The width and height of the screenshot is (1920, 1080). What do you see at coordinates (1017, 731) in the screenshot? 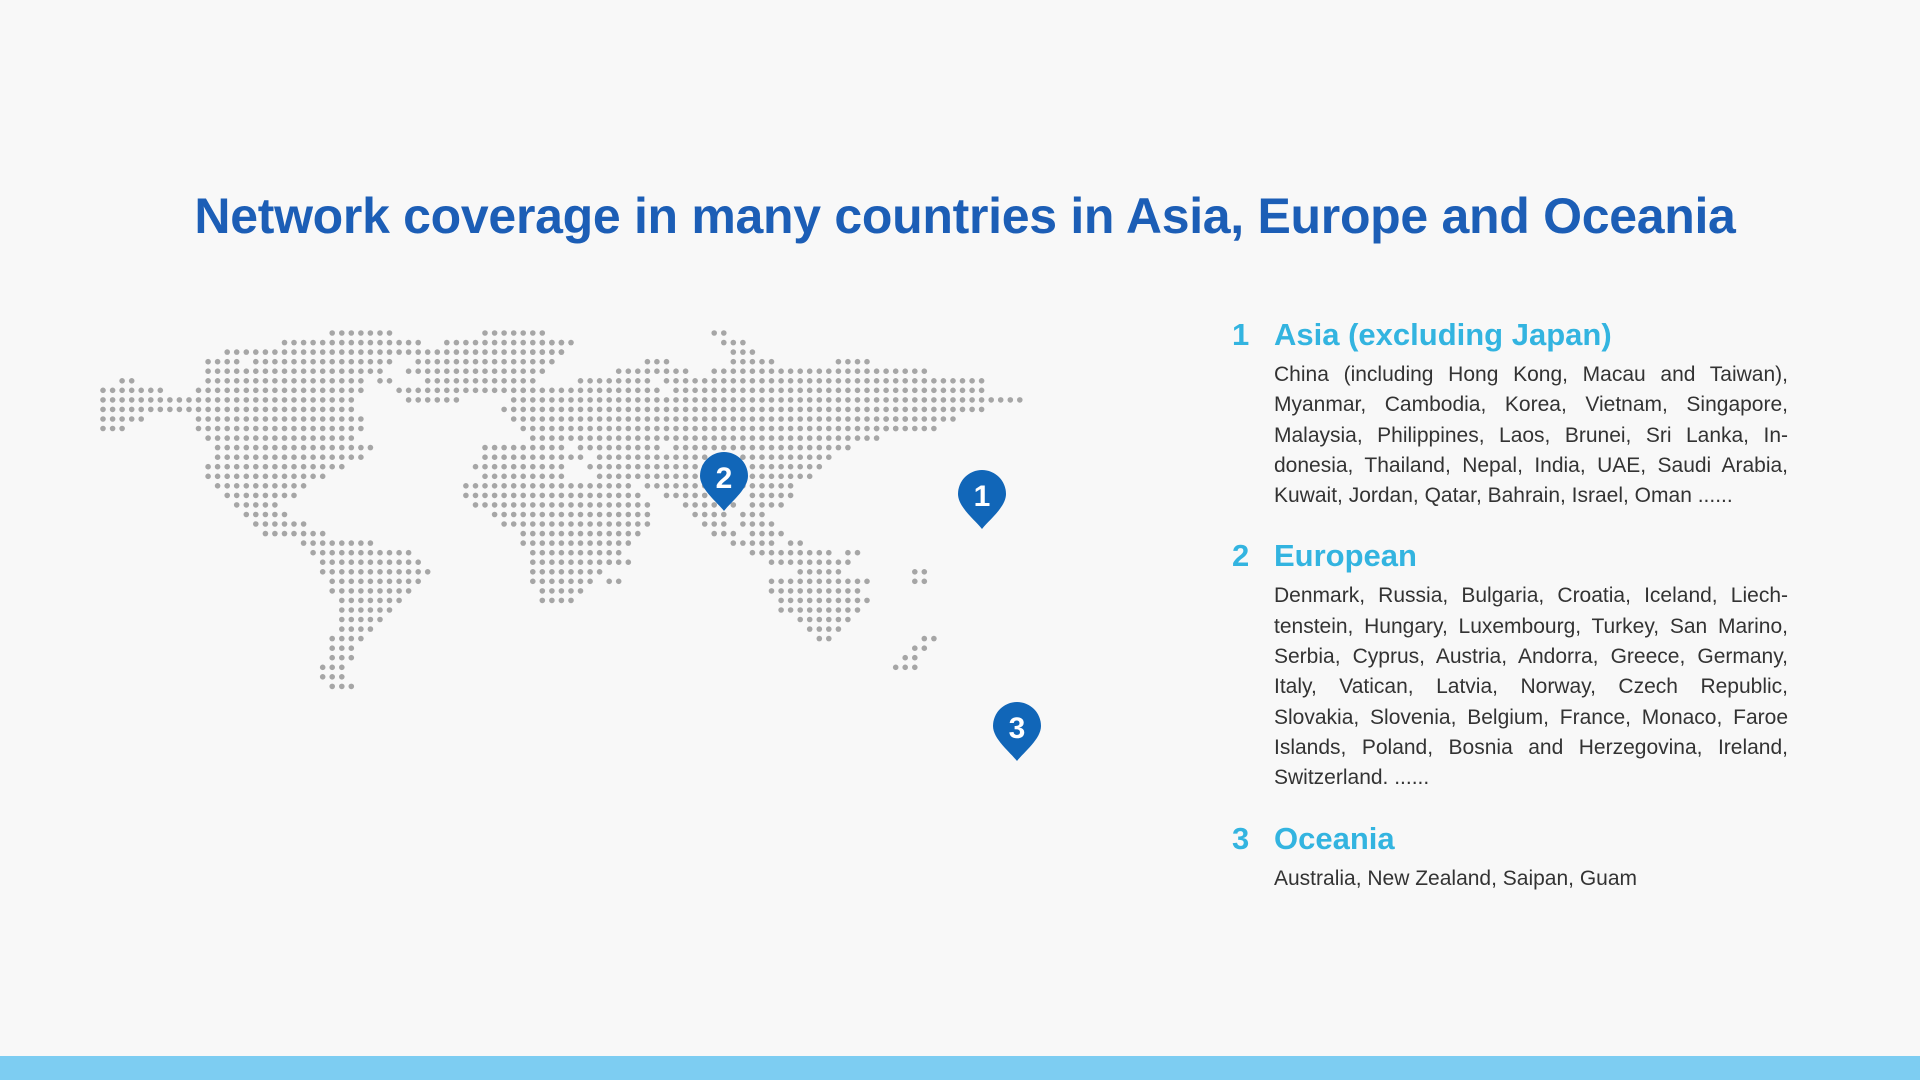
I see `map-pin-3: 3` at bounding box center [1017, 731].